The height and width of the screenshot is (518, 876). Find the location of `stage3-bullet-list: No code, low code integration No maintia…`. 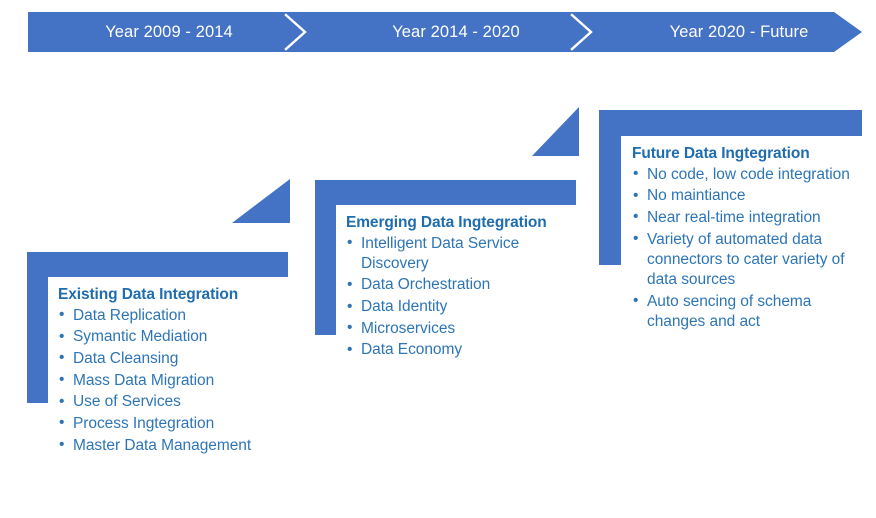

stage3-bullet-list: No code, low code integration No maintia… is located at coordinates (745, 248).